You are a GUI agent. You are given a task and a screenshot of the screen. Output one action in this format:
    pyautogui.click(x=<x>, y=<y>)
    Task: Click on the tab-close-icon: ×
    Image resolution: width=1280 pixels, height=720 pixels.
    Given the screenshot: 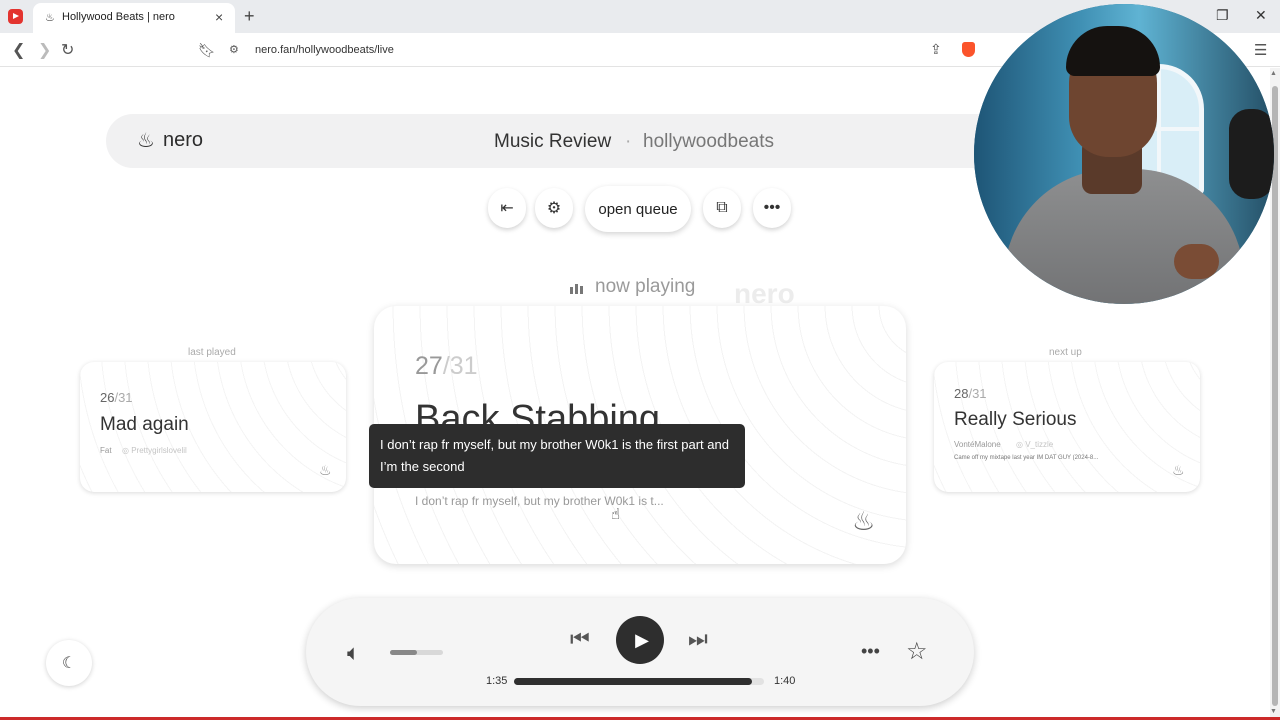 What is the action you would take?
    pyautogui.click(x=219, y=17)
    